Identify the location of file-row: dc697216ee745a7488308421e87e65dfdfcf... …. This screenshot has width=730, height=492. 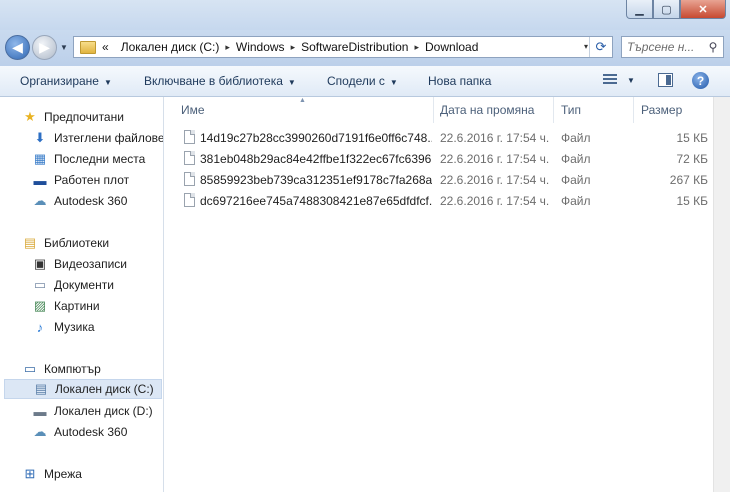
(444, 201).